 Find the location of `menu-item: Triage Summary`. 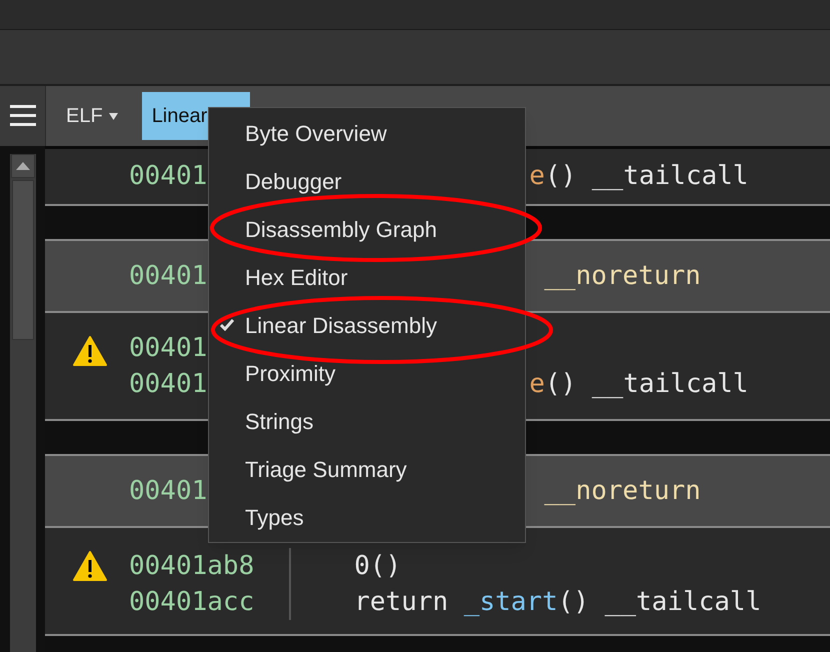

menu-item: Triage Summary is located at coordinates (367, 469).